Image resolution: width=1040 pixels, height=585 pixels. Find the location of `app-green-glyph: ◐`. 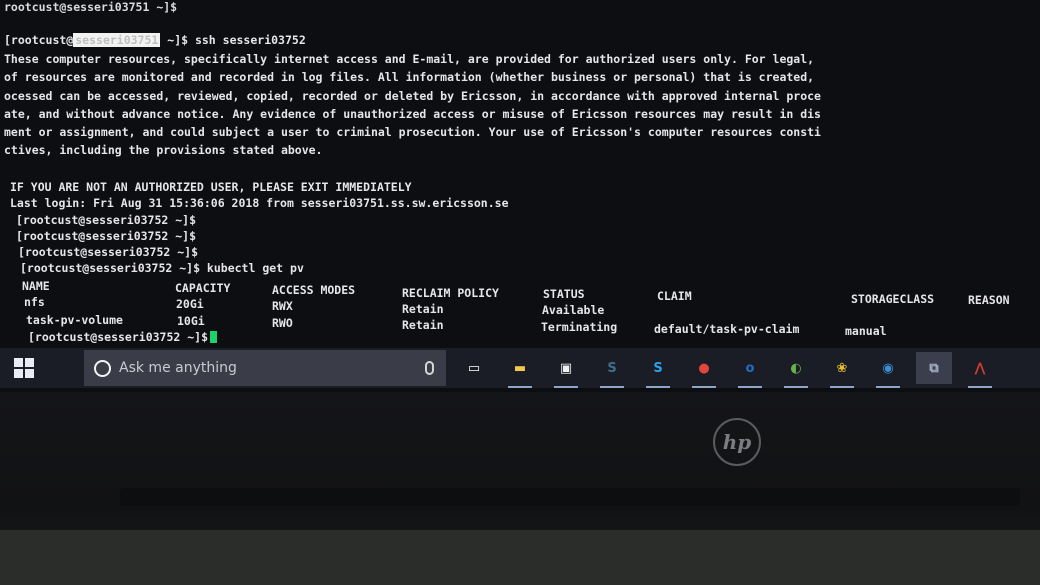

app-green-glyph: ◐ is located at coordinates (796, 368).